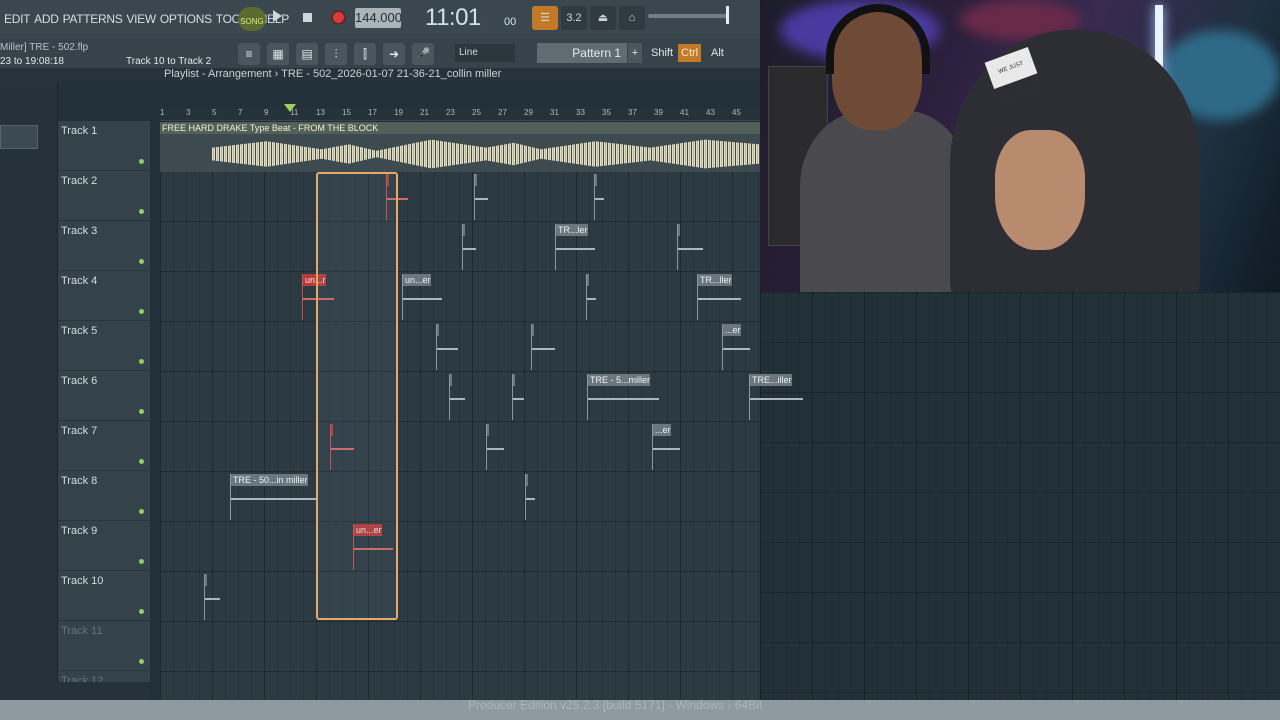  I want to click on tempo-display: 144.000, so click(378, 18).